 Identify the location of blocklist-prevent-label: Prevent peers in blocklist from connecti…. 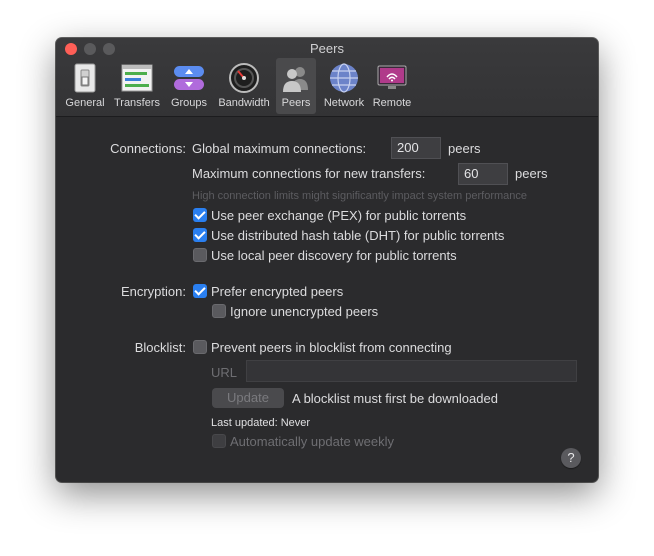
(331, 348).